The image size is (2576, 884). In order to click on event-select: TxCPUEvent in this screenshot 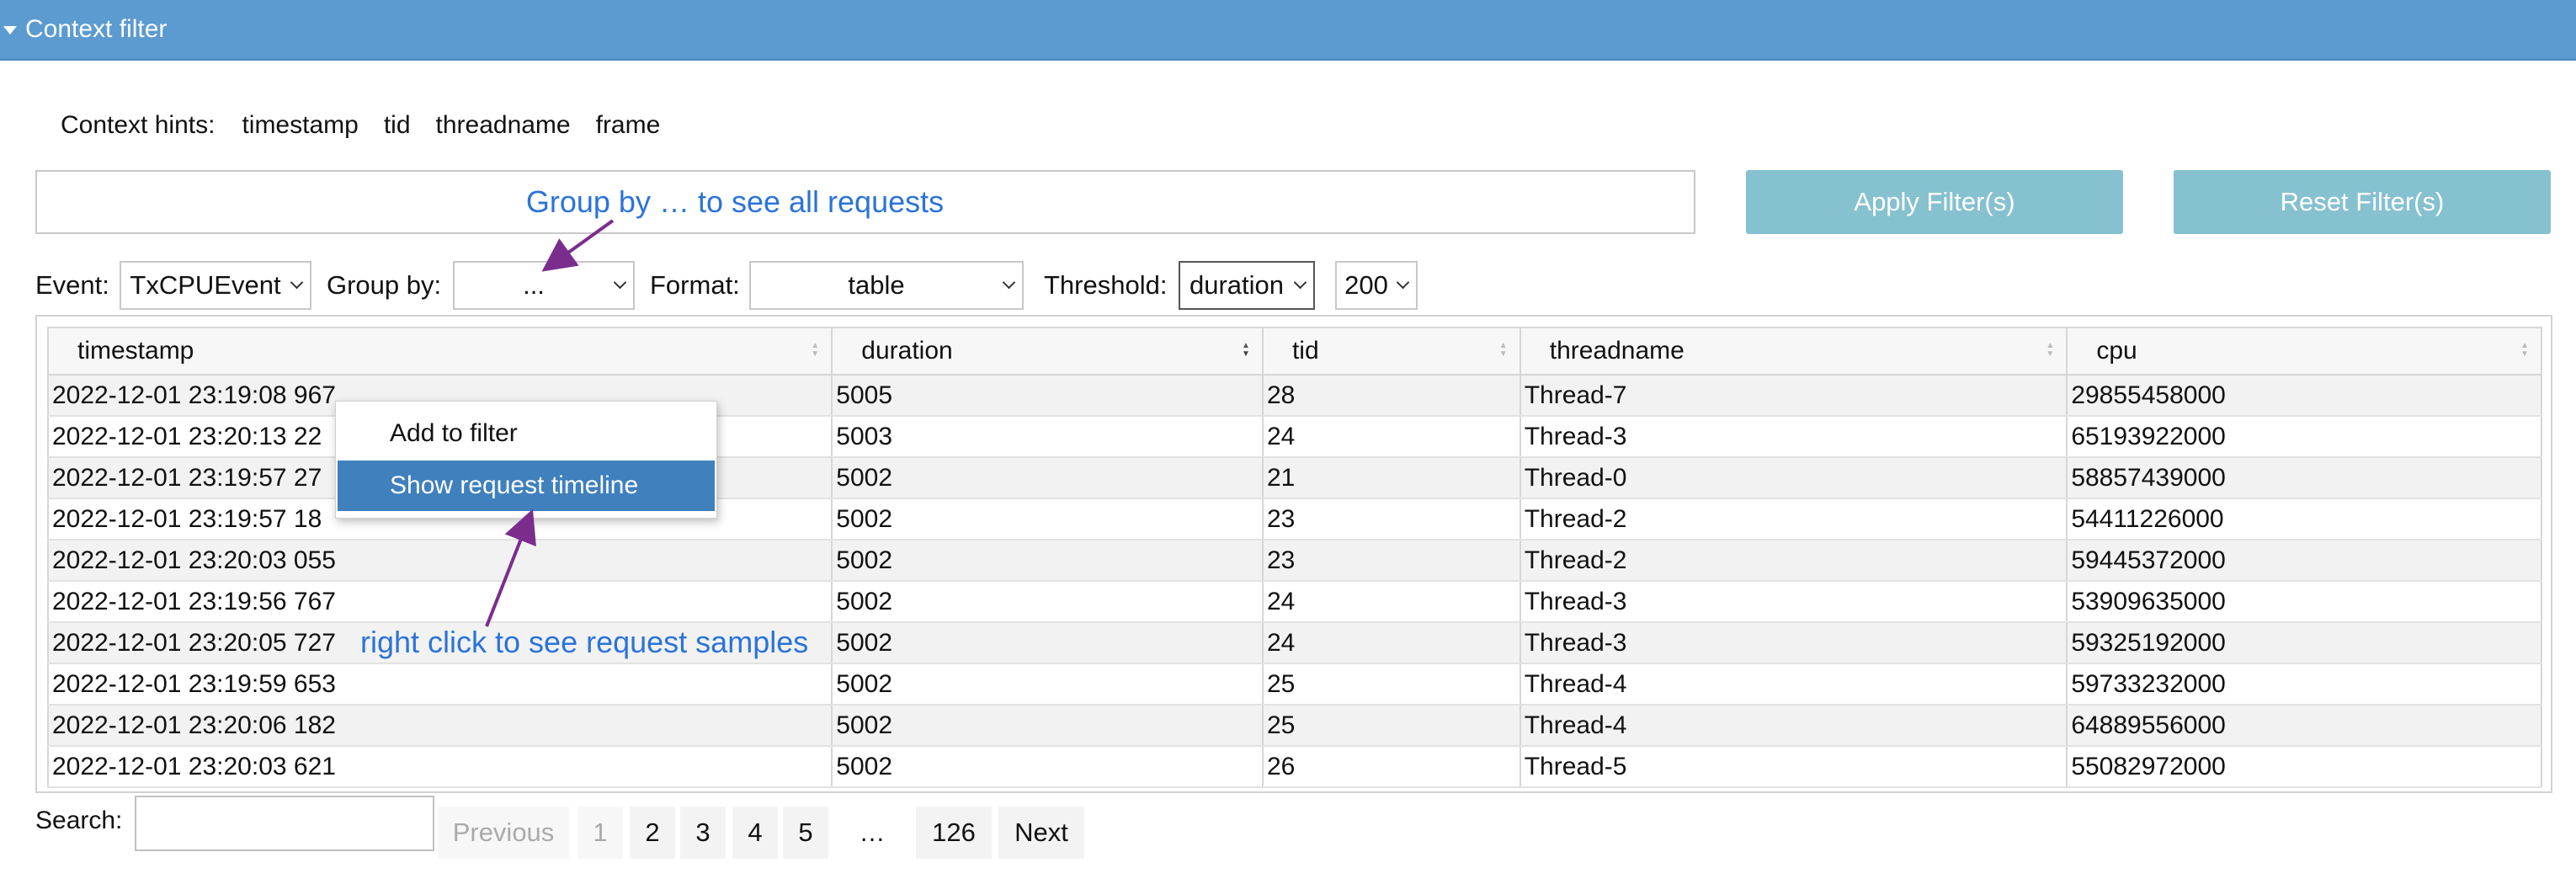, I will do `click(215, 285)`.